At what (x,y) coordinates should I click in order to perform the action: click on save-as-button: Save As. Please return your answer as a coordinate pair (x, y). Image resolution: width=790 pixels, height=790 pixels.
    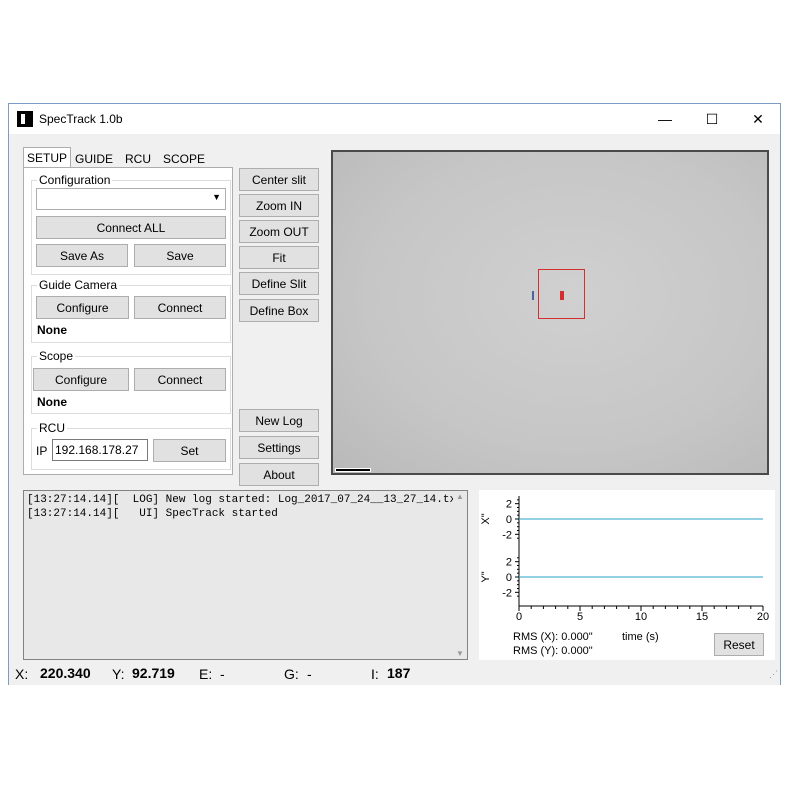
    Looking at the image, I should click on (82, 255).